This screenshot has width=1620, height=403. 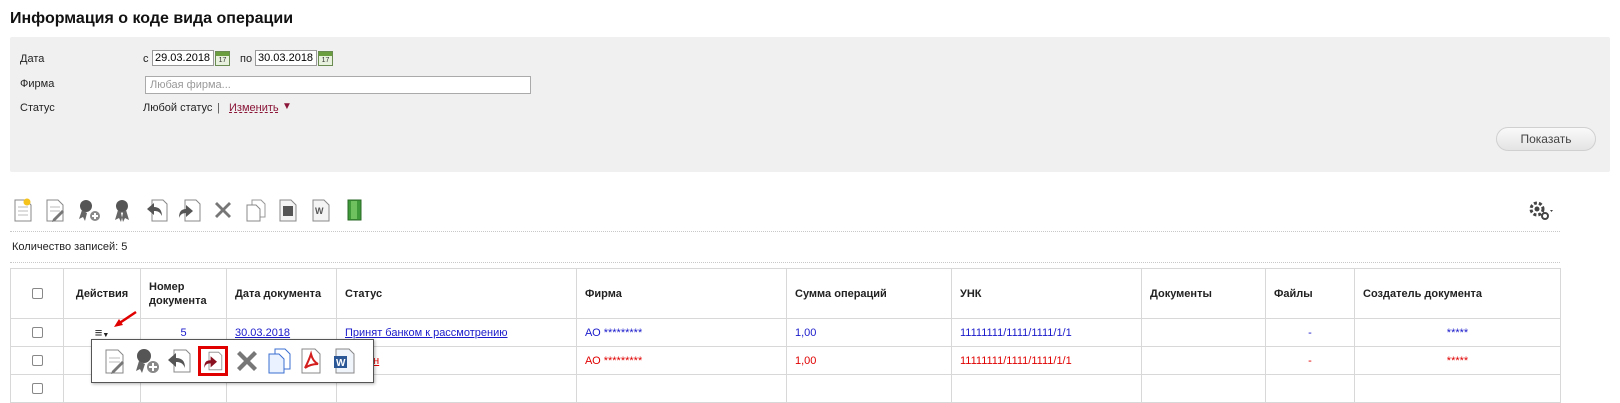 I want to click on row-actions-popup: W, so click(x=232, y=361).